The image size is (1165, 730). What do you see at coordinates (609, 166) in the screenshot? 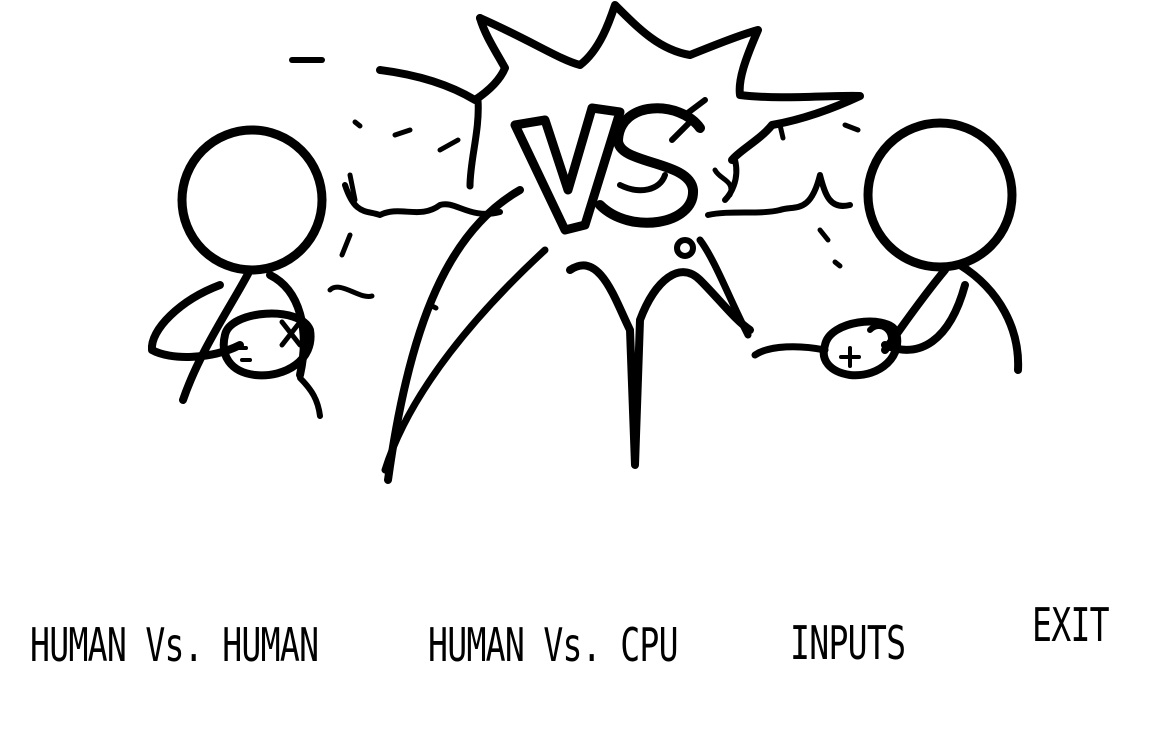
I see `vs-letters` at bounding box center [609, 166].